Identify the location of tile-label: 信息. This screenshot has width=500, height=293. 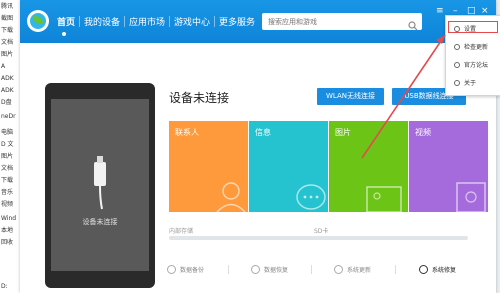
(263, 132).